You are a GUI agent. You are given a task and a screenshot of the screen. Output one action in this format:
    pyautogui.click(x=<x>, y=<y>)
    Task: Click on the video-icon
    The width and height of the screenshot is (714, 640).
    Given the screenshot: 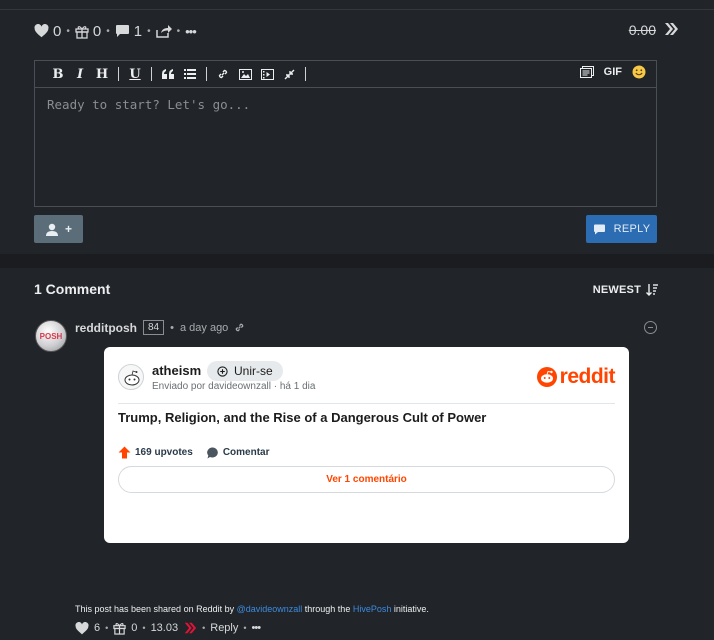 What is the action you would take?
    pyautogui.click(x=267, y=74)
    